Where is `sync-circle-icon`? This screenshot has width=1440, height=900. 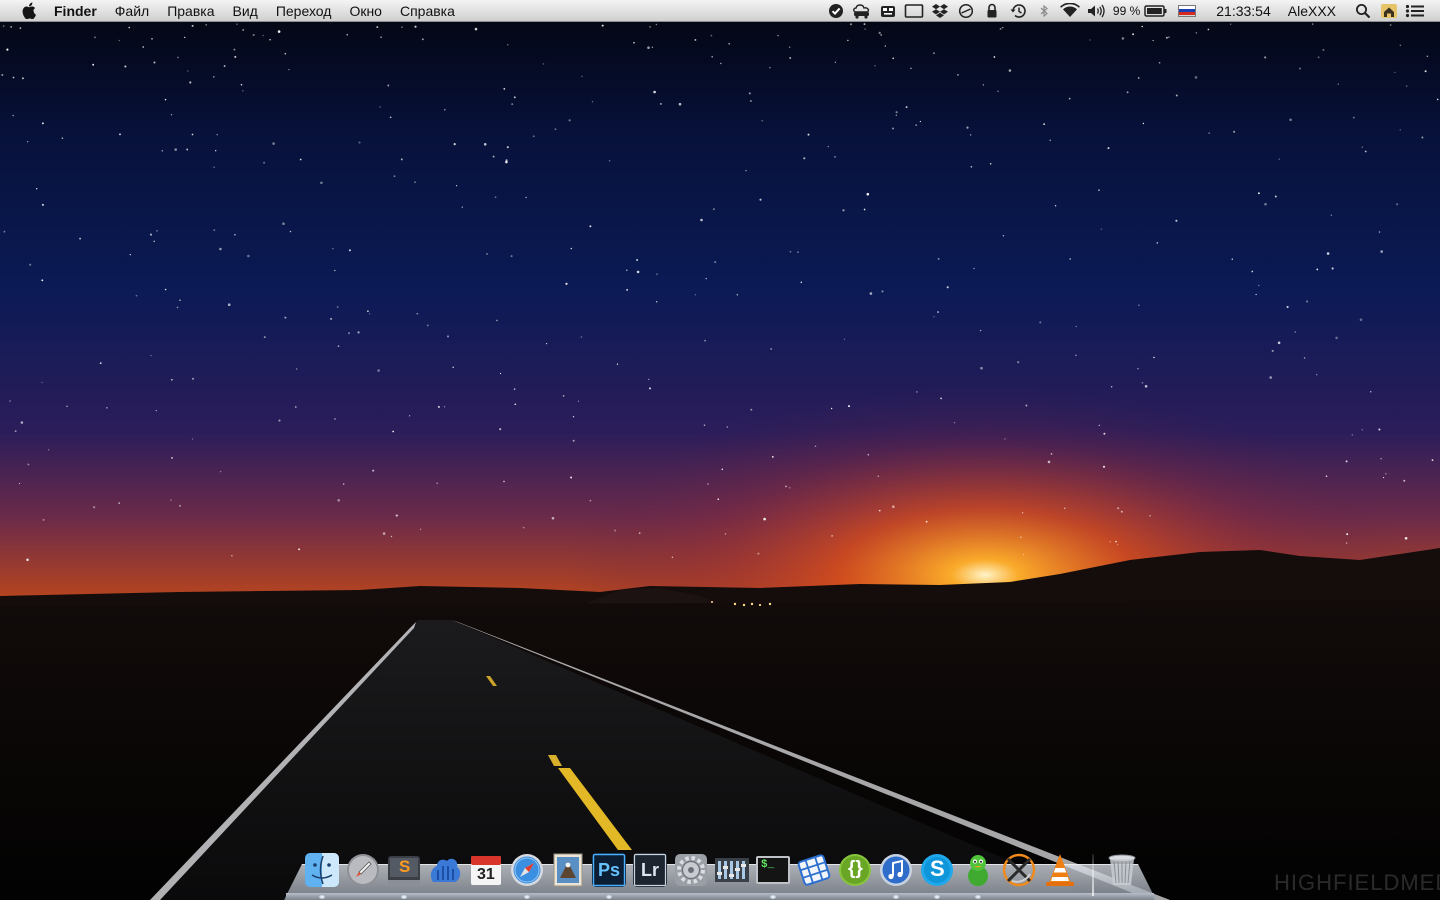 sync-circle-icon is located at coordinates (966, 11).